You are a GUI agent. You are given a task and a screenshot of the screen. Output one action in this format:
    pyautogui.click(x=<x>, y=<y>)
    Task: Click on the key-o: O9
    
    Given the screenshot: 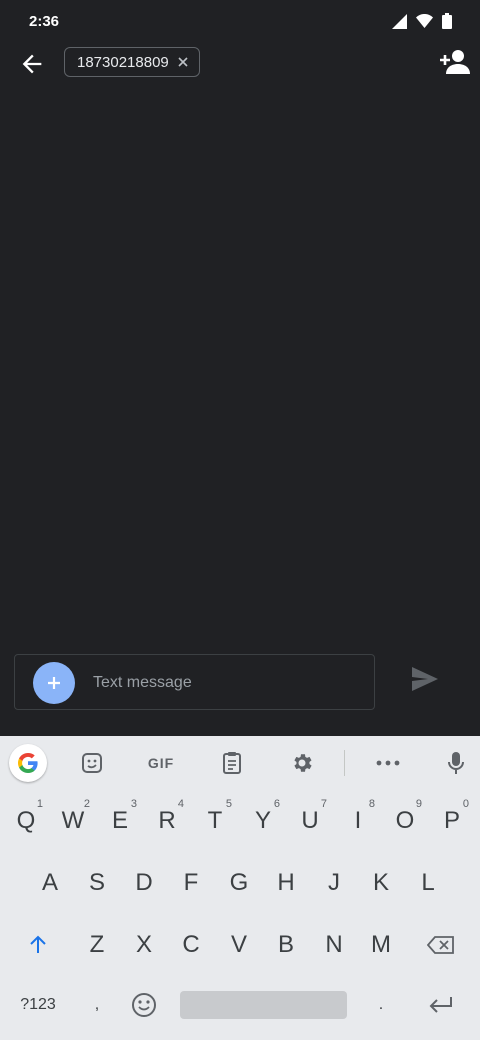 What is the action you would take?
    pyautogui.click(x=405, y=821)
    